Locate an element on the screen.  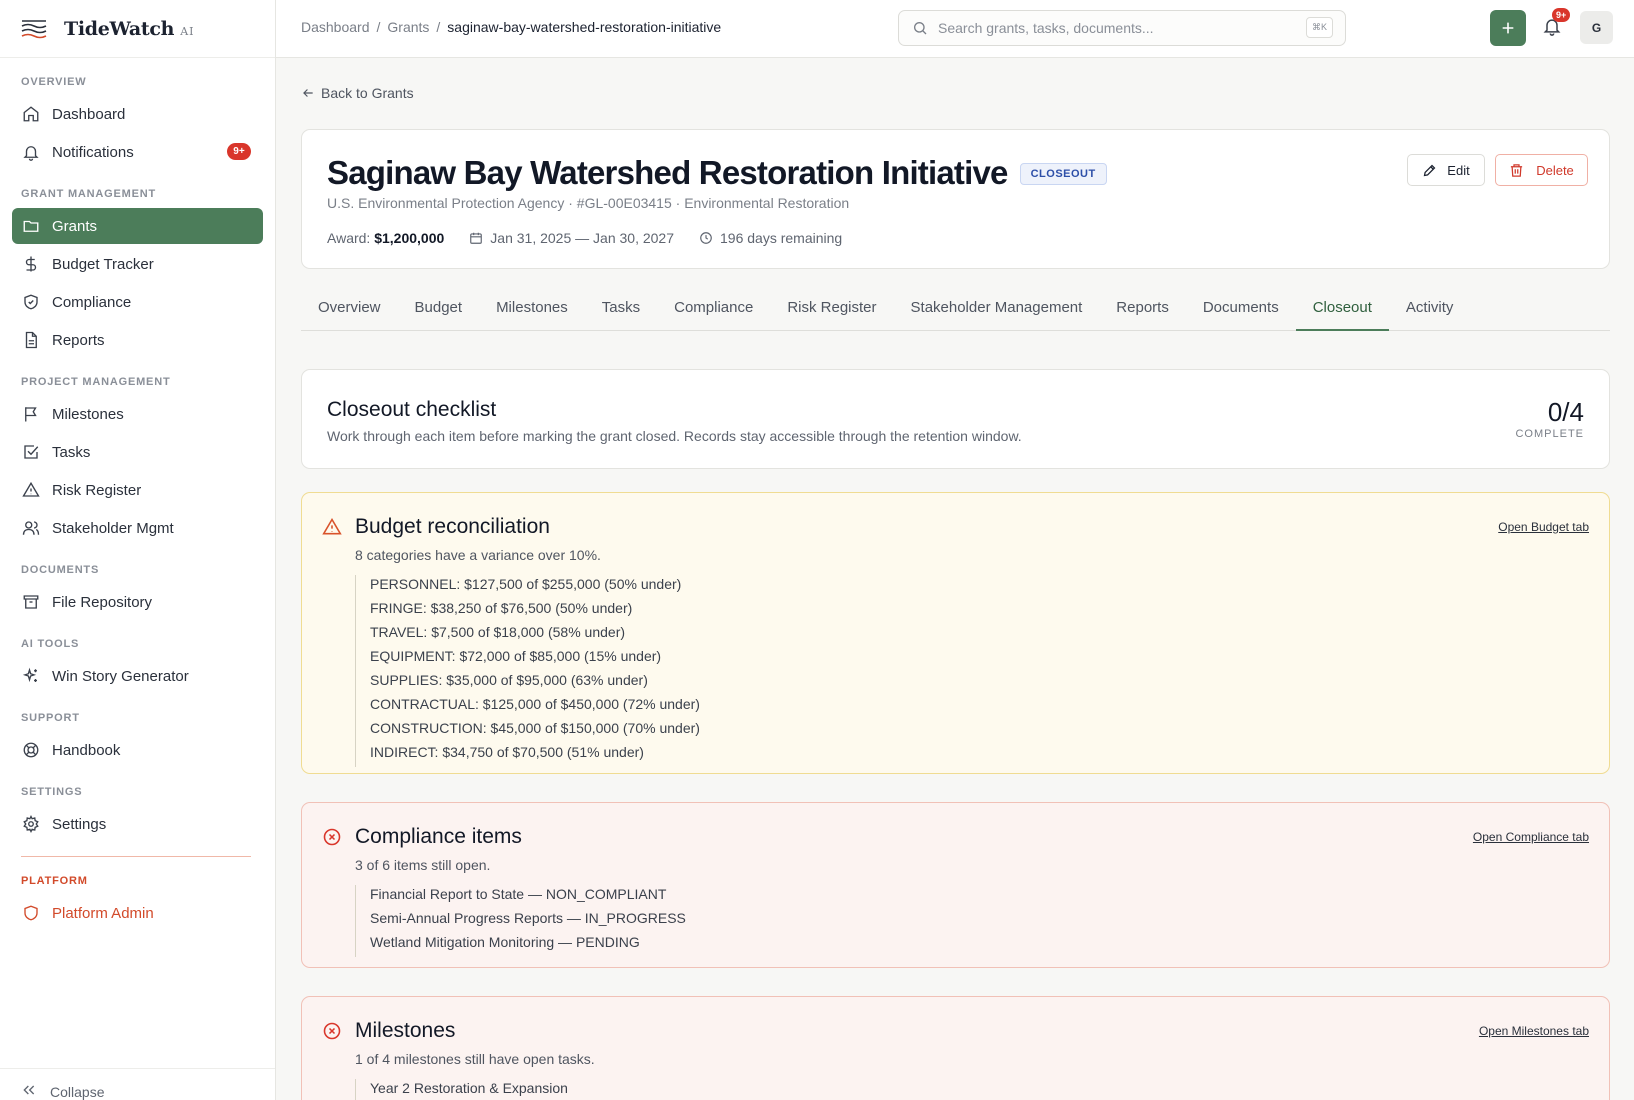
tab-compliance: Compliance is located at coordinates (713, 312).